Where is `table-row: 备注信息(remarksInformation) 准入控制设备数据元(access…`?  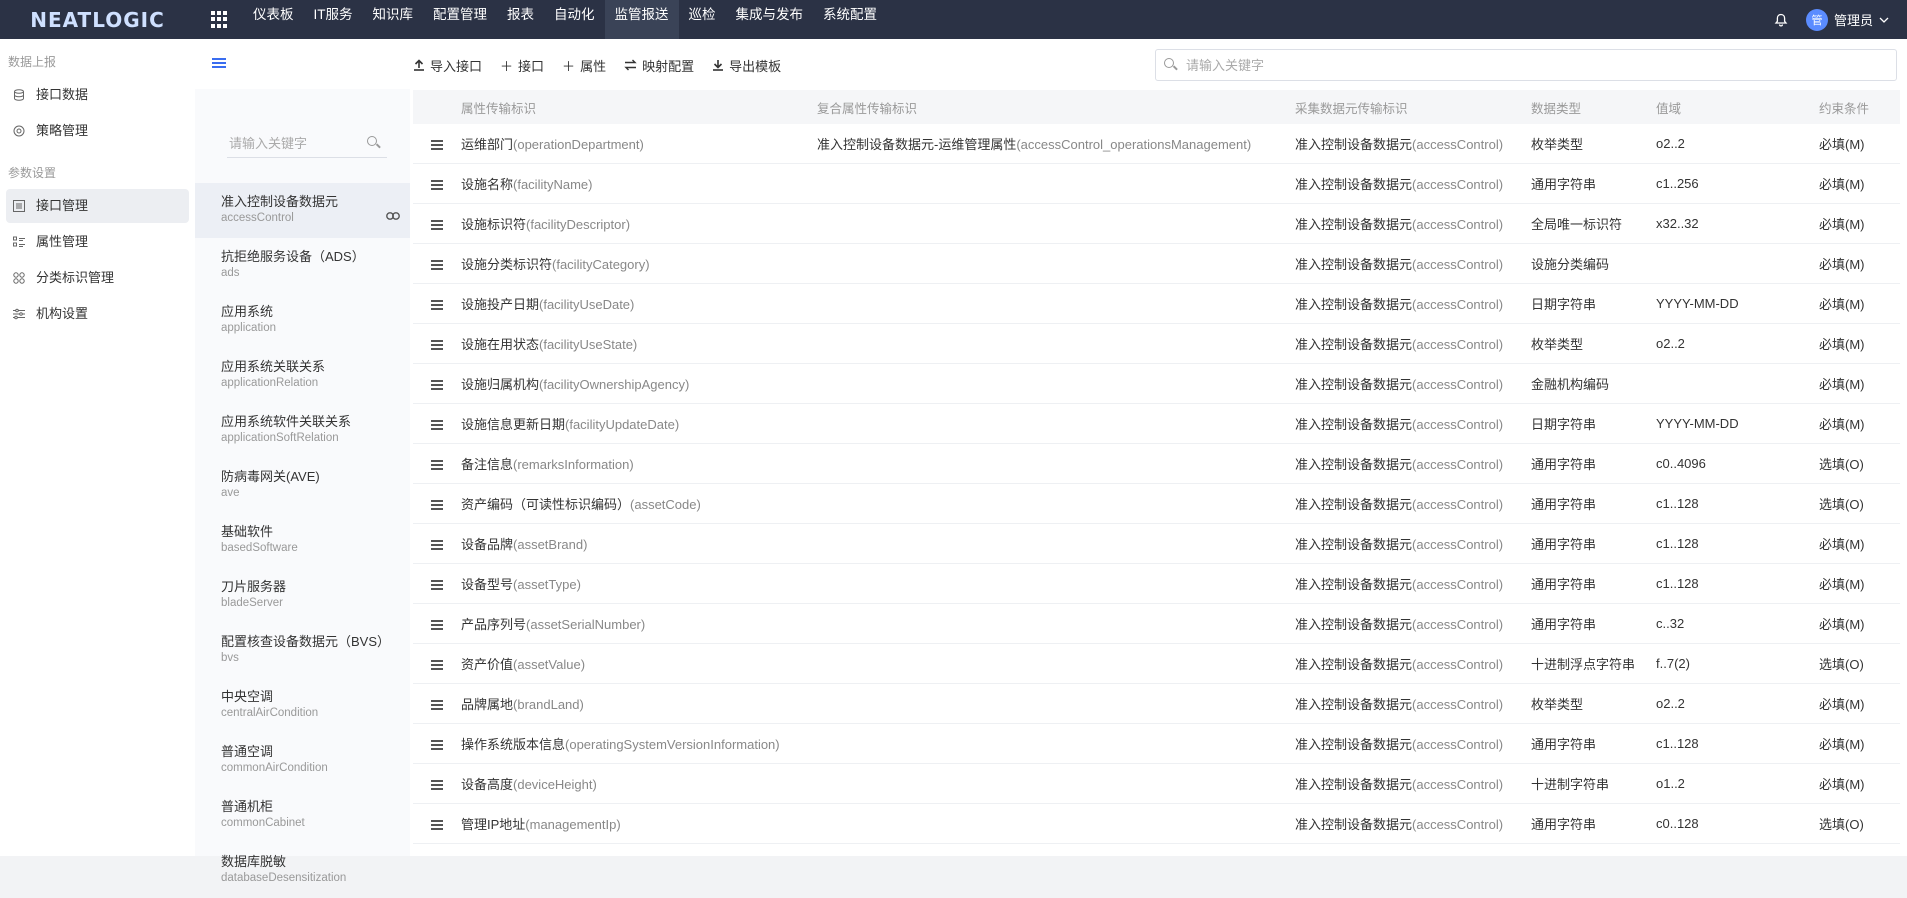 table-row: 备注信息(remarksInformation) 准入控制设备数据元(access… is located at coordinates (1156, 463).